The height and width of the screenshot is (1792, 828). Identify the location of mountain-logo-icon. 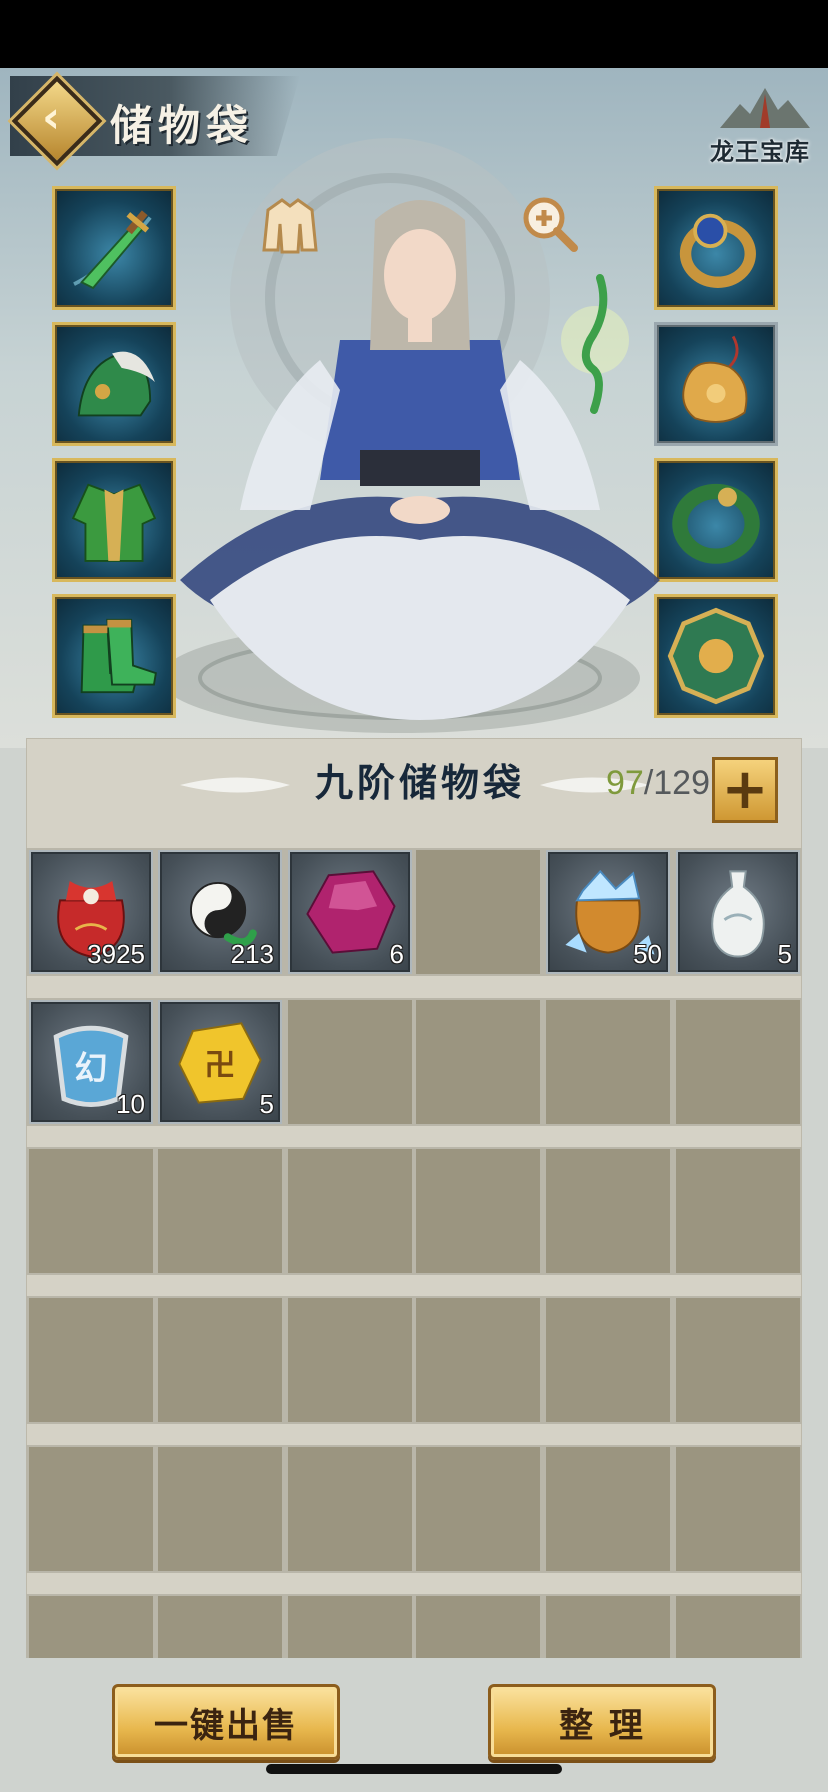
(765, 108).